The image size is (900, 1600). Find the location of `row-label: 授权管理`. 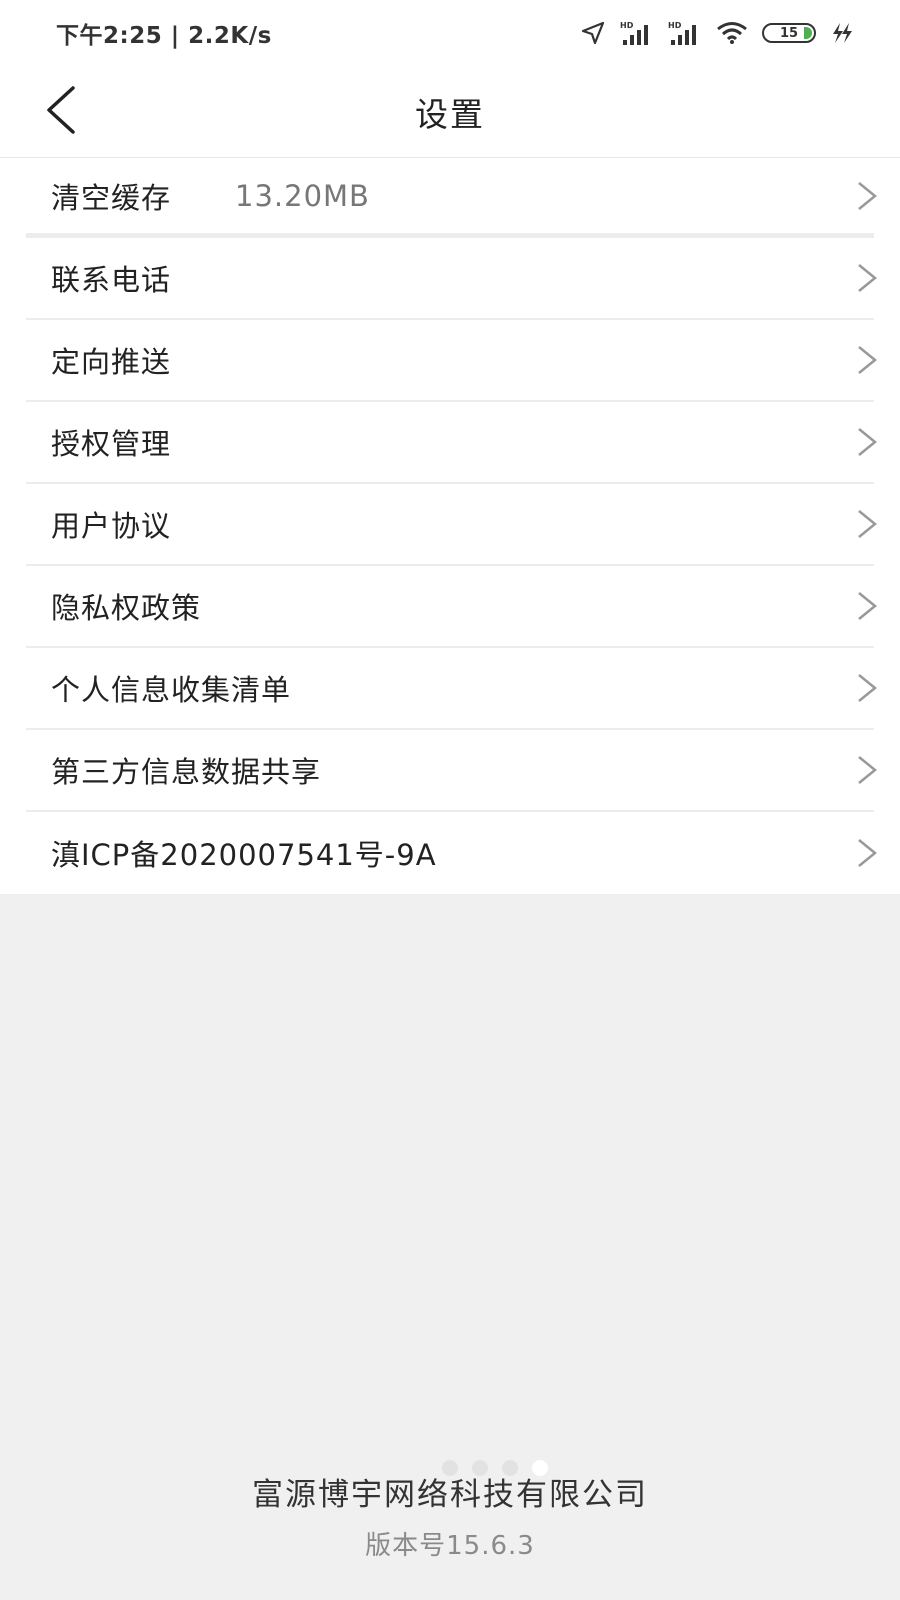

row-label: 授权管理 is located at coordinates (111, 444).